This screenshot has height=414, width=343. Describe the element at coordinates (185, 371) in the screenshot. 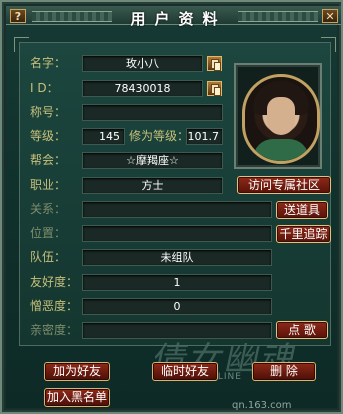

I see `temp-friend-button: 临时好友` at that location.